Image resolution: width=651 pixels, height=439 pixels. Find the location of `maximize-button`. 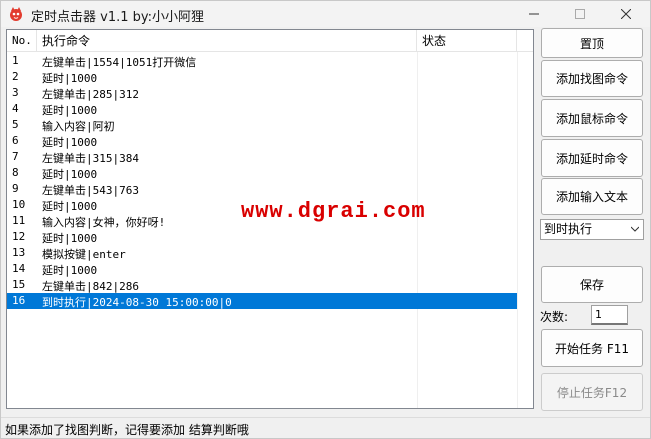

maximize-button is located at coordinates (580, 14).